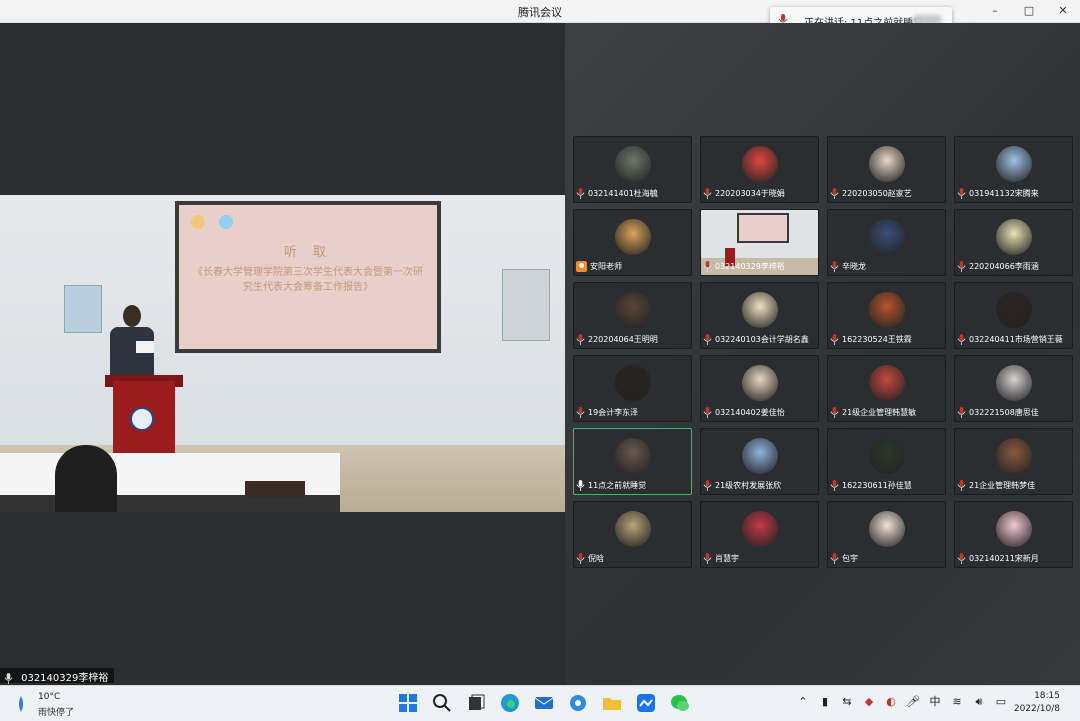 The height and width of the screenshot is (721, 1080). Describe the element at coordinates (632, 242) in the screenshot. I see `participant-tile: 安阳老师` at that location.